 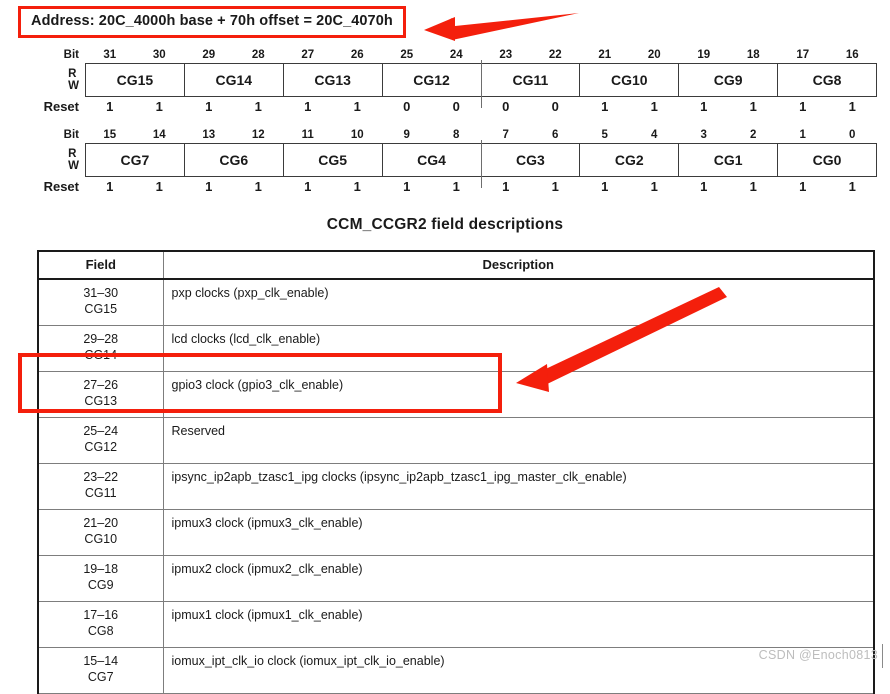 I want to click on bit-number: 3, so click(x=703, y=135).